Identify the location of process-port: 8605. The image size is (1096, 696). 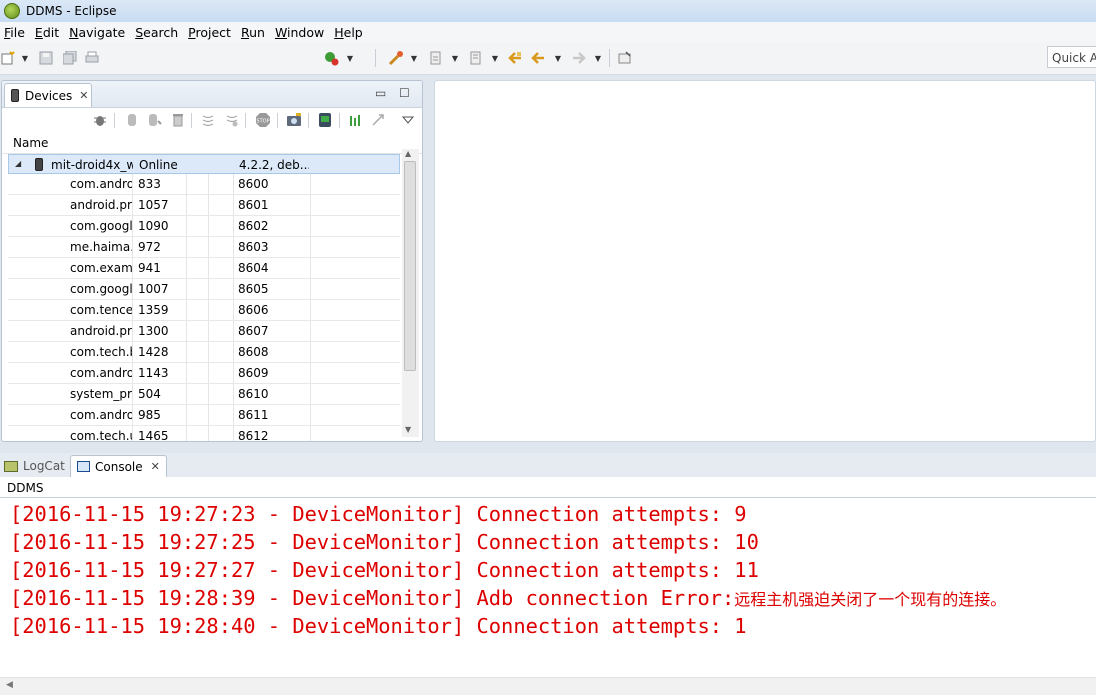
(253, 289).